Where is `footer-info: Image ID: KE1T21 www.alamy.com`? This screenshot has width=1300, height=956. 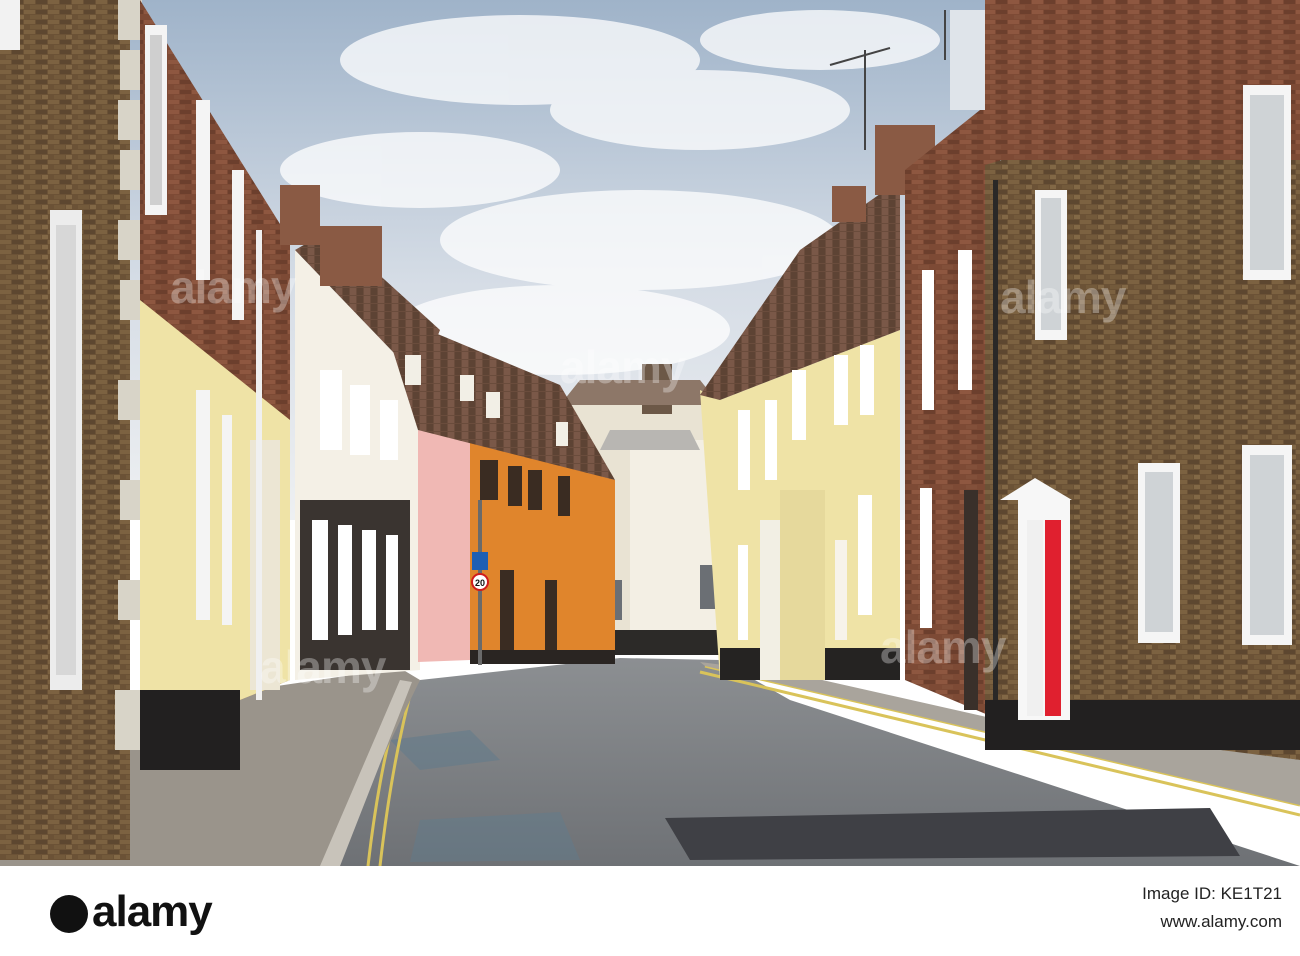 footer-info: Image ID: KE1T21 www.alamy.com is located at coordinates (1212, 908).